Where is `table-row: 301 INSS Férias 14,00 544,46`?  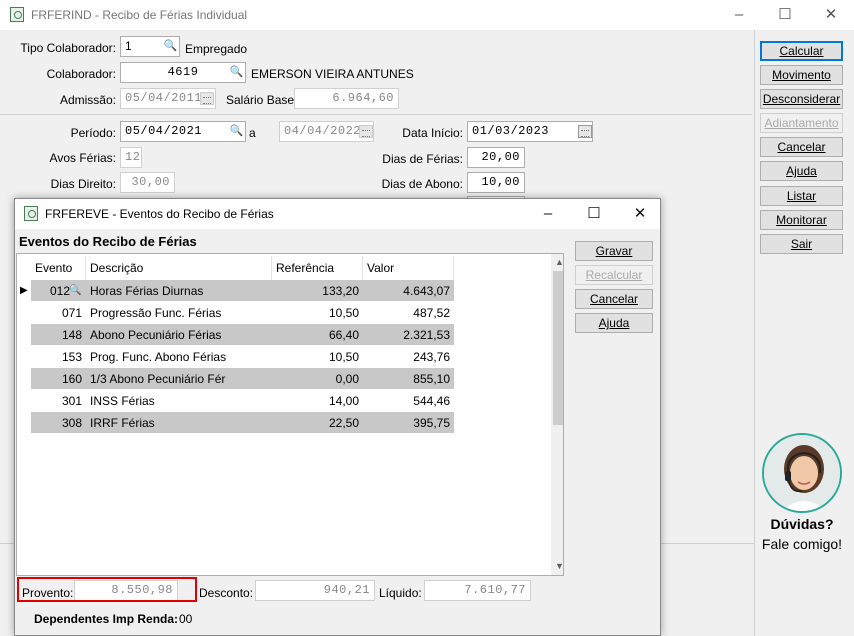 table-row: 301 INSS Férias 14,00 544,46 is located at coordinates (237, 401).